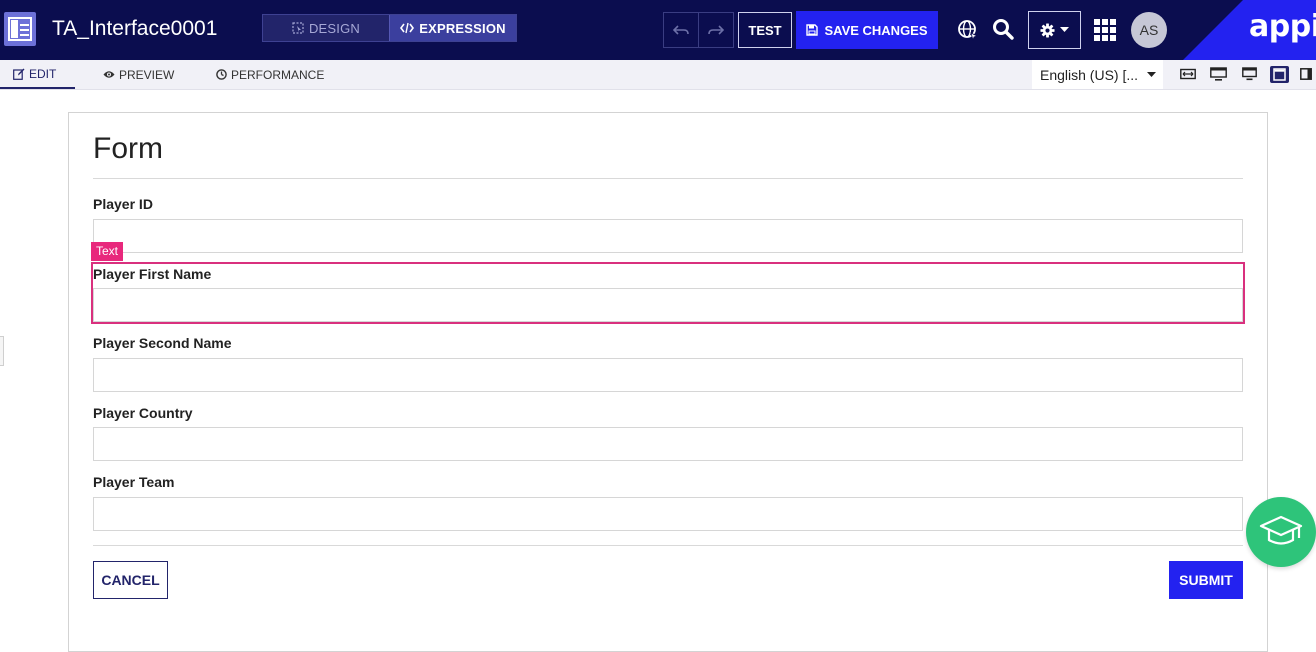 The width and height of the screenshot is (1316, 652). What do you see at coordinates (109, 74) in the screenshot?
I see `eye-icon` at bounding box center [109, 74].